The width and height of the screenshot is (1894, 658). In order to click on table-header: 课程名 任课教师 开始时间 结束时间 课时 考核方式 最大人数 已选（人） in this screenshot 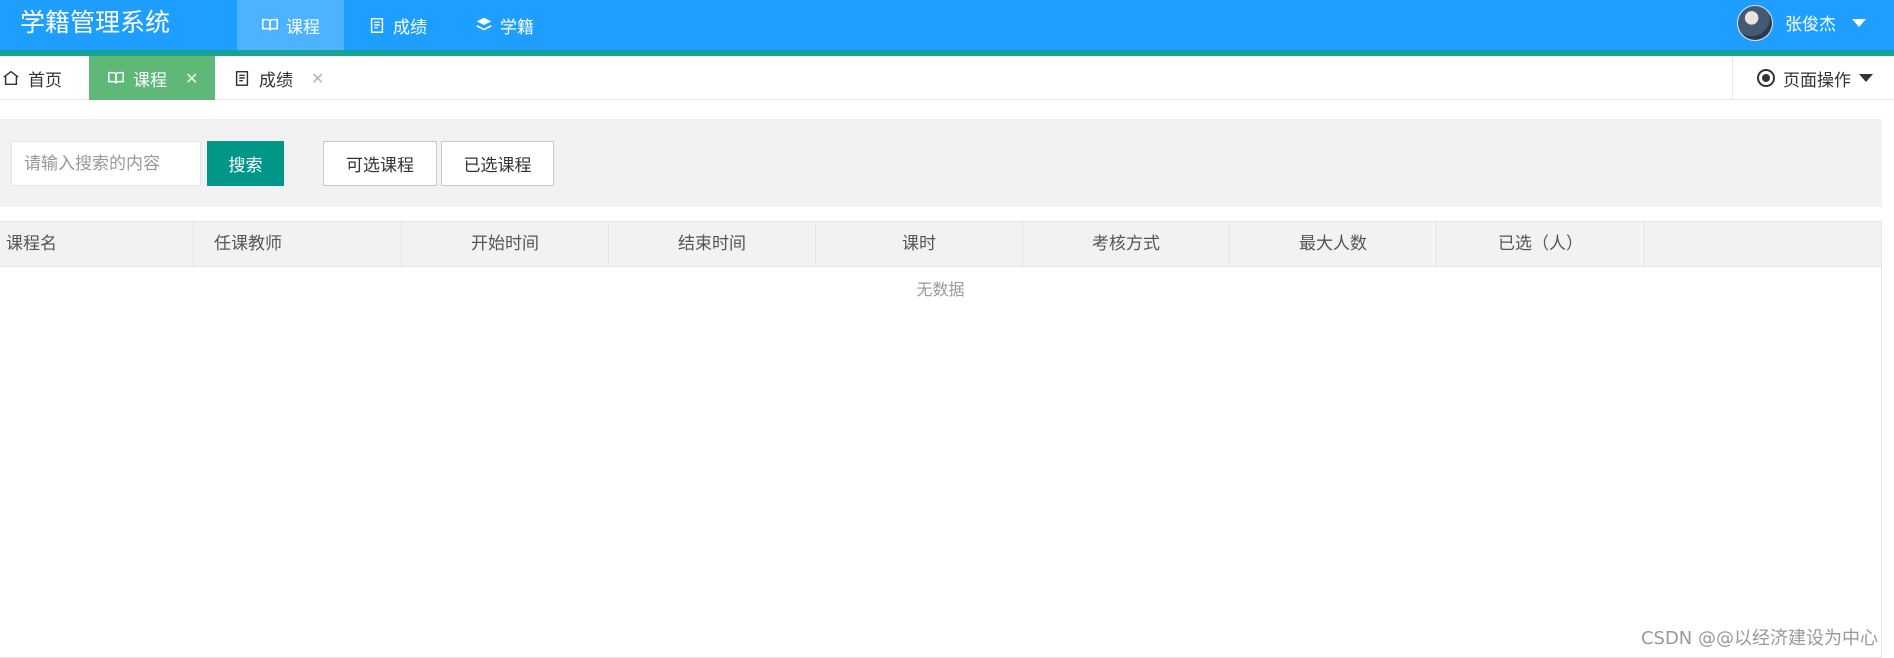, I will do `click(940, 244)`.